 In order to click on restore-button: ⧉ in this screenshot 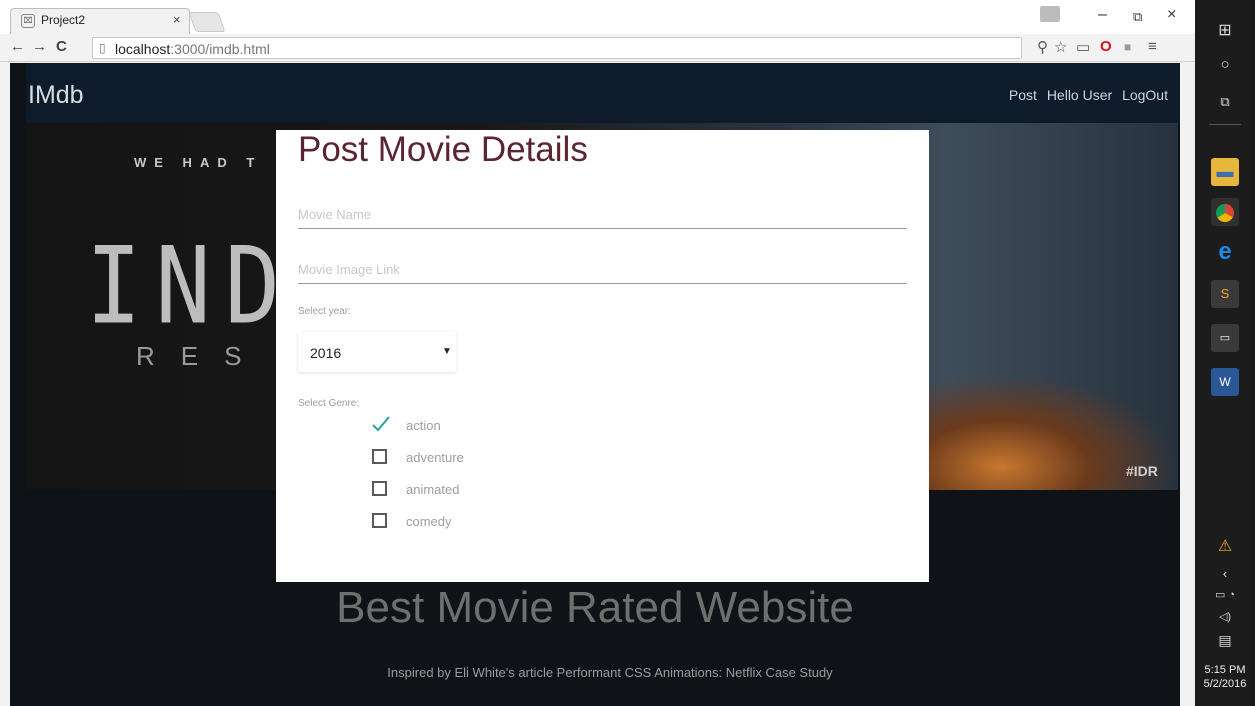, I will do `click(1137, 17)`.